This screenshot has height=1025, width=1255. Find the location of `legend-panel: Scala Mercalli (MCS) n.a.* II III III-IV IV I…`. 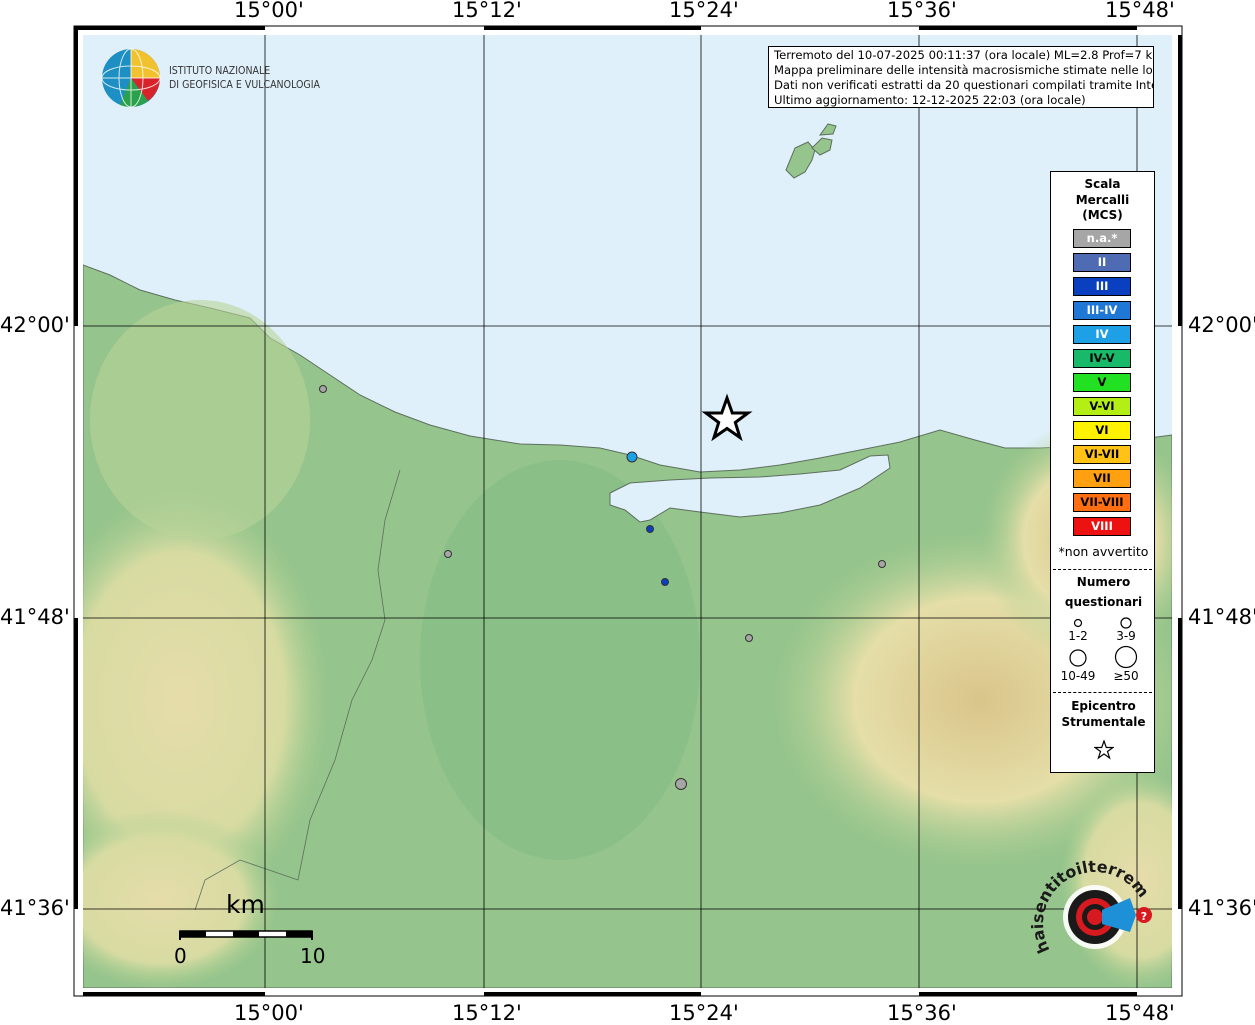

legend-panel: Scala Mercalli (MCS) n.a.* II III III-IV IV I… is located at coordinates (1102, 472).